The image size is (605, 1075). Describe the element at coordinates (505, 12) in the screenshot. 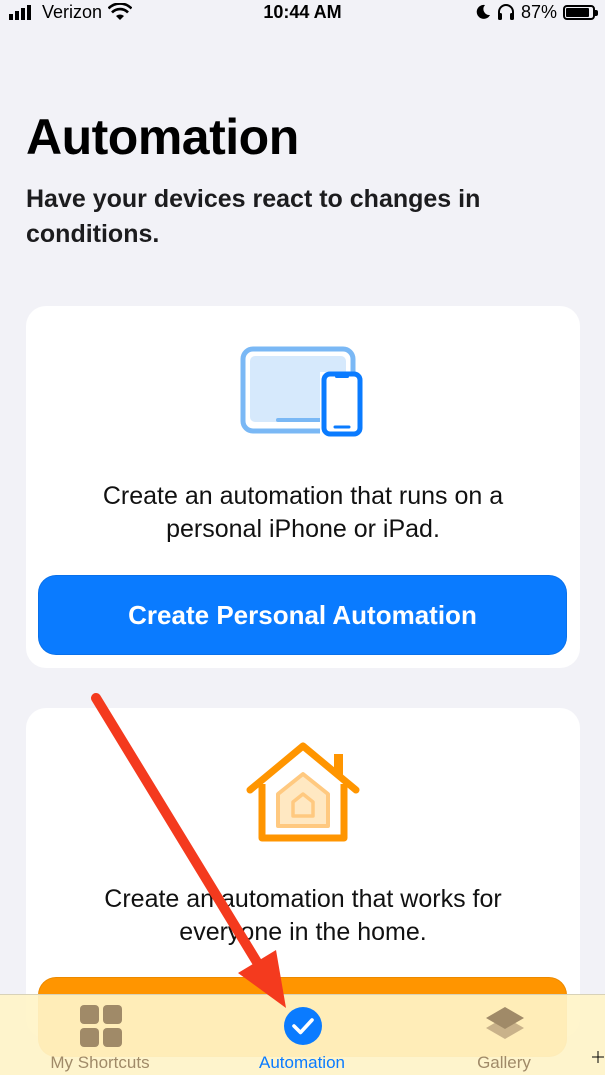

I see `headphones-icon` at that location.